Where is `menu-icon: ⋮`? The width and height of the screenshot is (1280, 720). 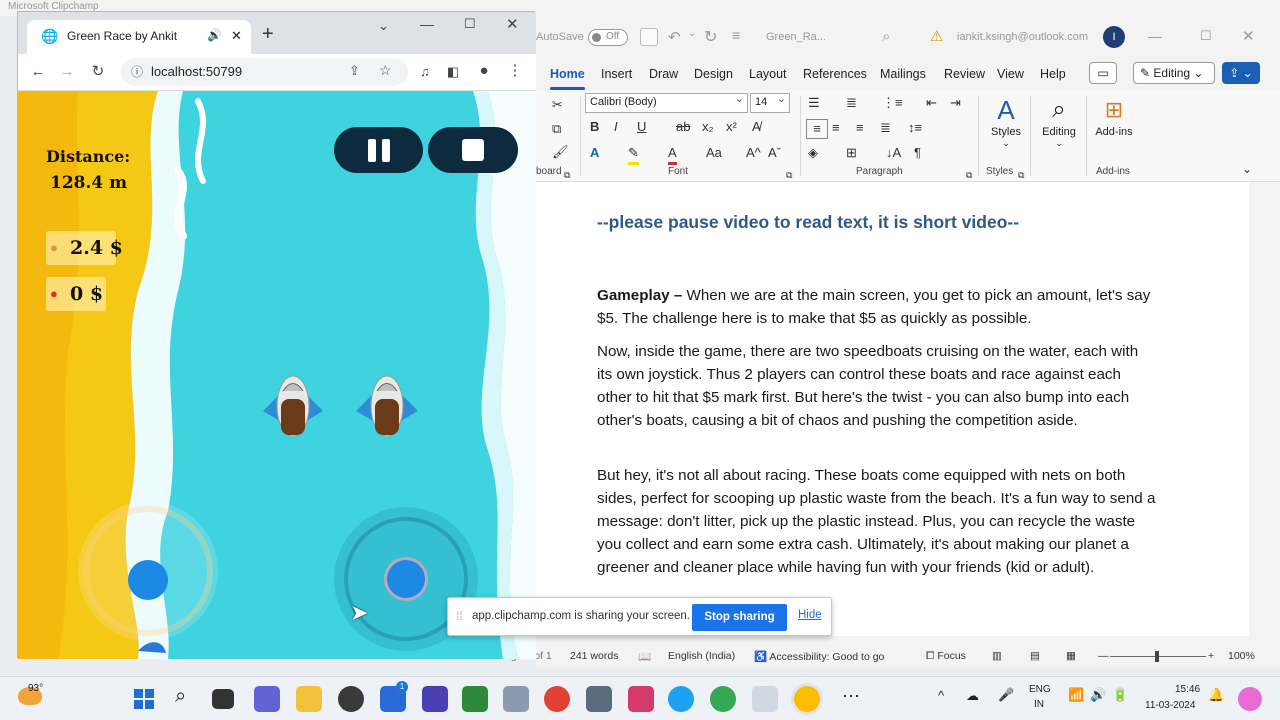 menu-icon: ⋮ is located at coordinates (515, 71).